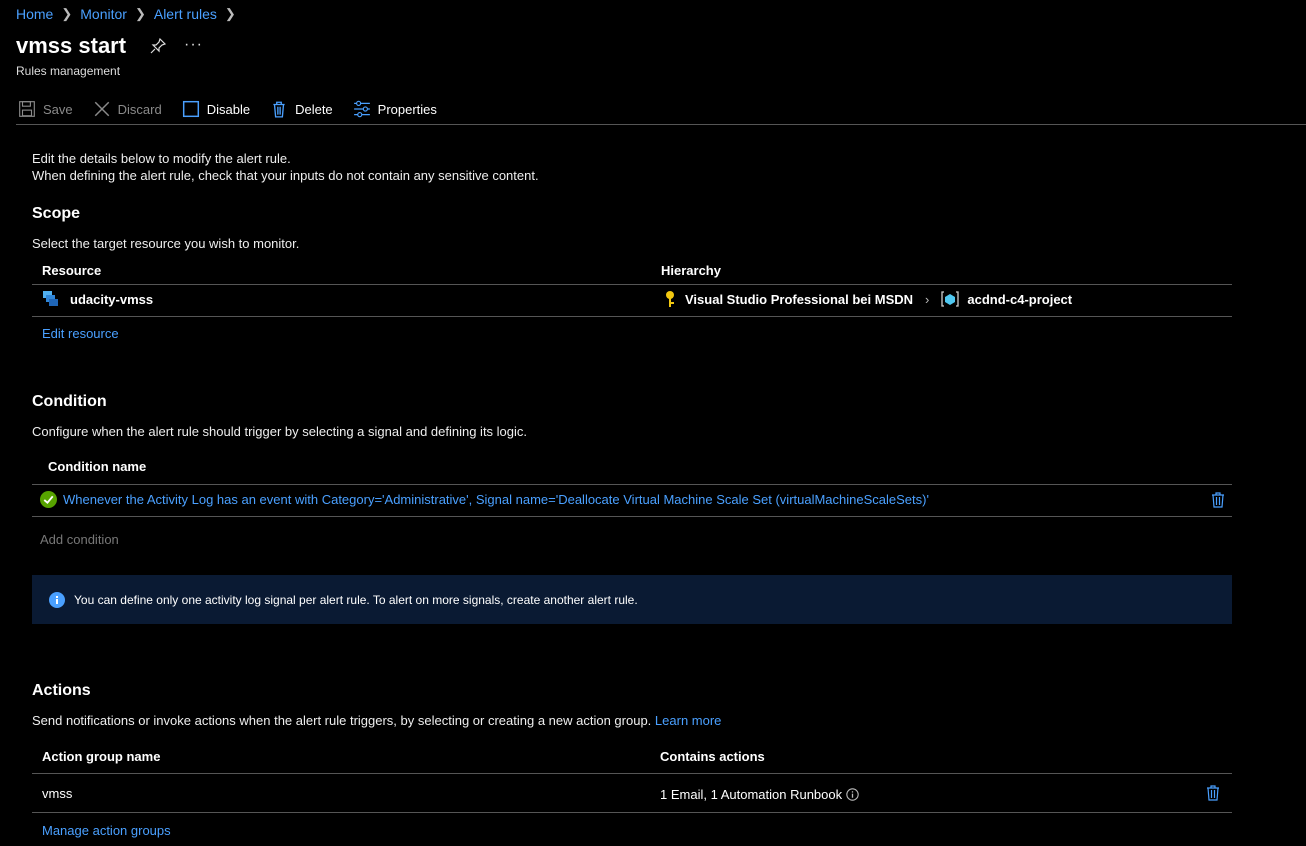 The width and height of the screenshot is (1306, 846). What do you see at coordinates (130, 14) in the screenshot?
I see `breadcrumb: Home ❯ Monitor ❯ Alert rules ❯` at bounding box center [130, 14].